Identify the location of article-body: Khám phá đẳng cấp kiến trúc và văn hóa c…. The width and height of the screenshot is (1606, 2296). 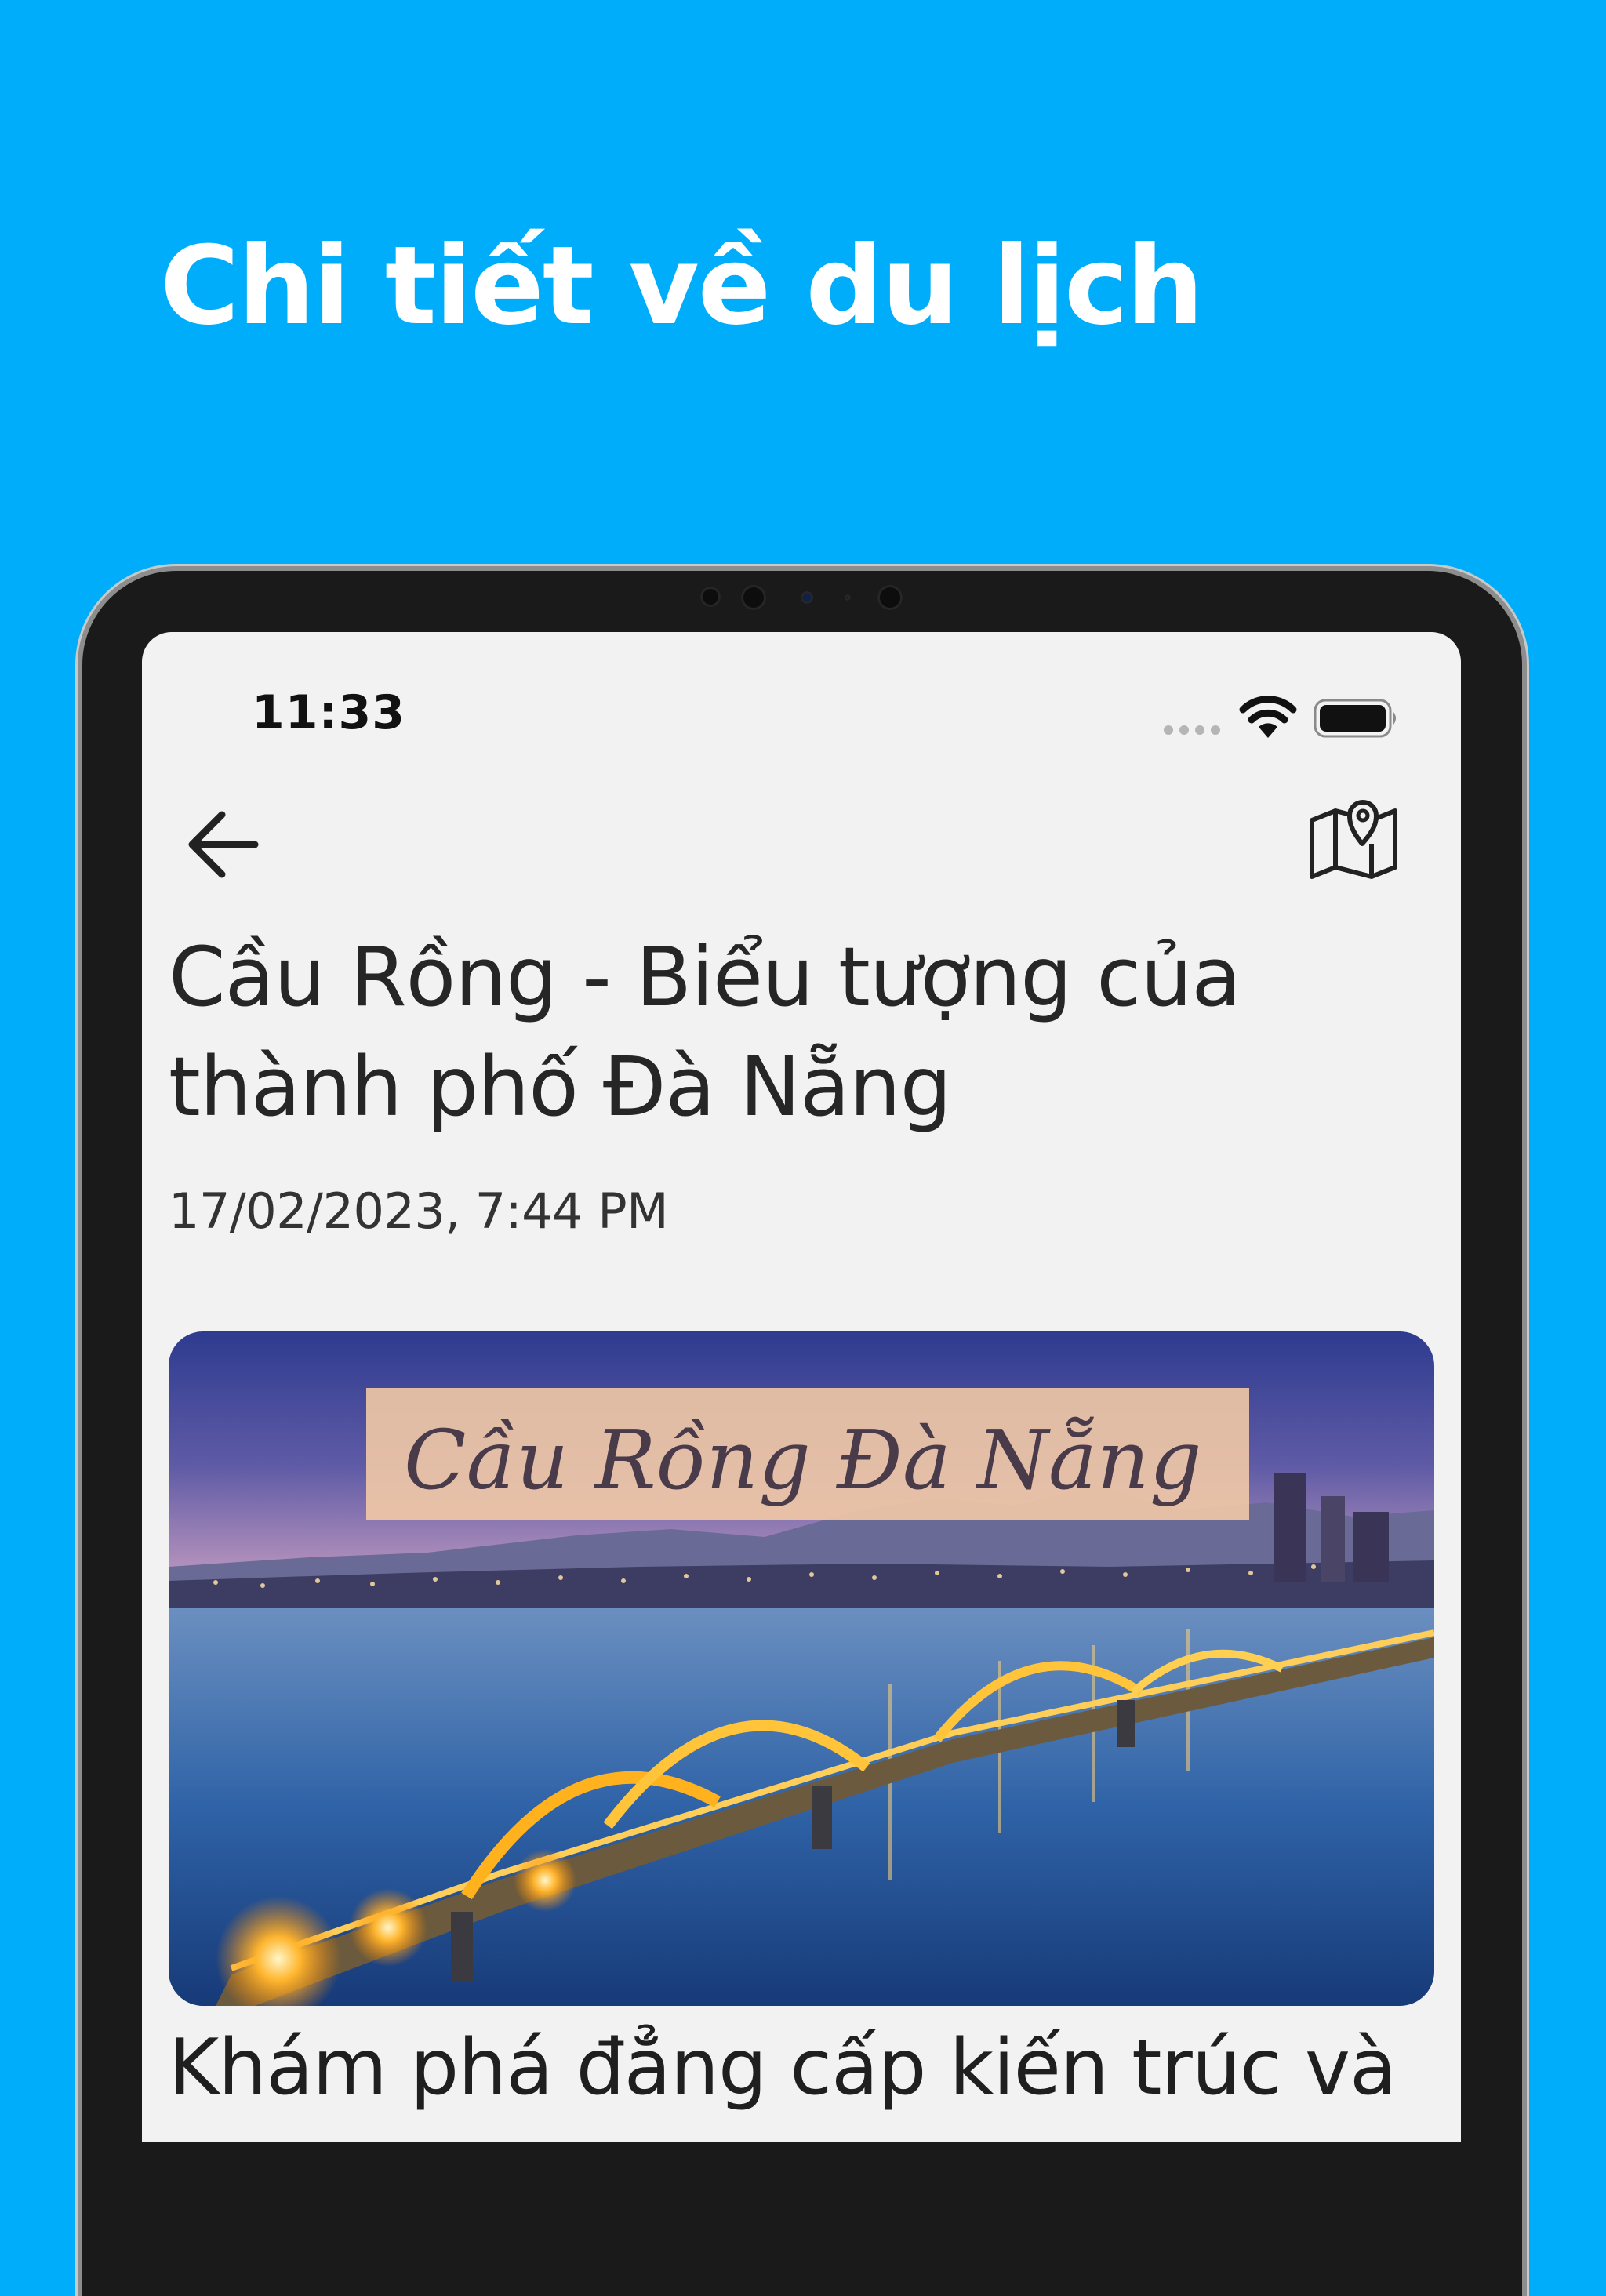
(790, 2082).